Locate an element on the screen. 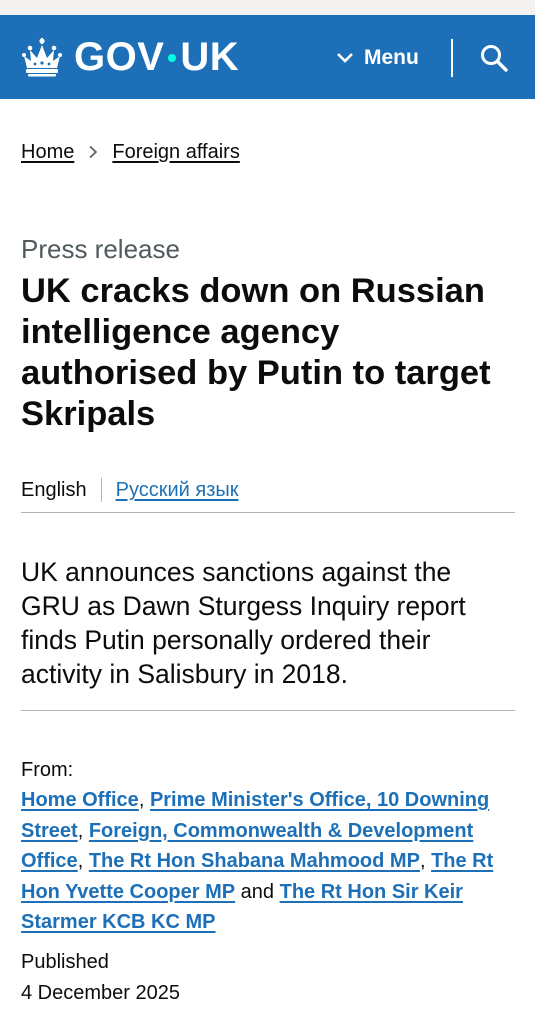 The height and width of the screenshot is (1024, 535). from-label: From: is located at coordinates (47, 770).